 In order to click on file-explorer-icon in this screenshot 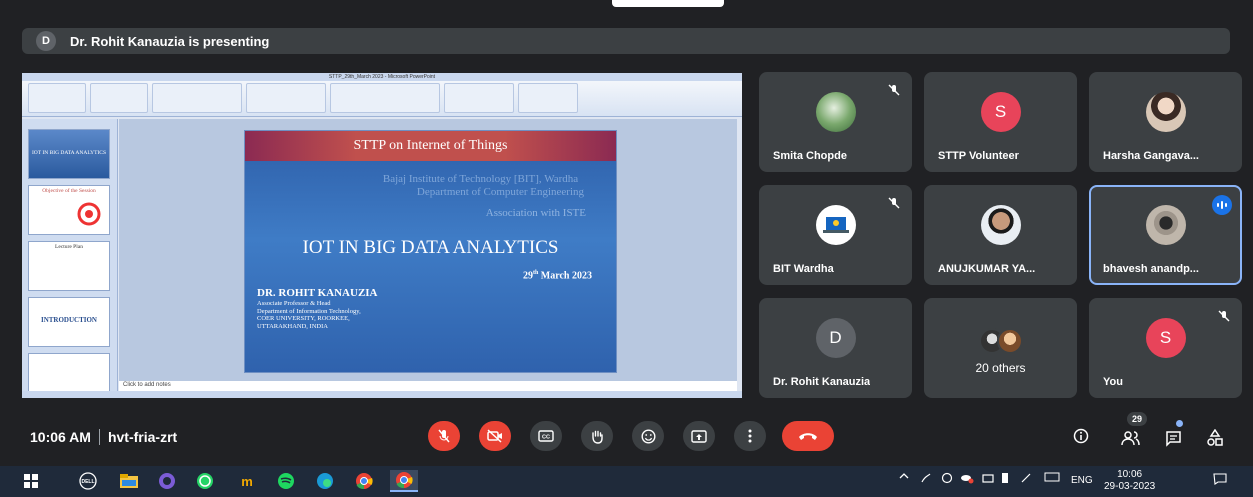, I will do `click(129, 481)`.